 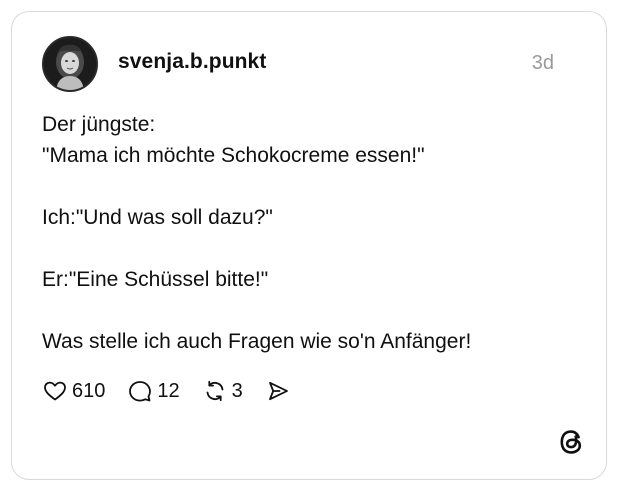 I want to click on avatar, so click(x=70, y=64).